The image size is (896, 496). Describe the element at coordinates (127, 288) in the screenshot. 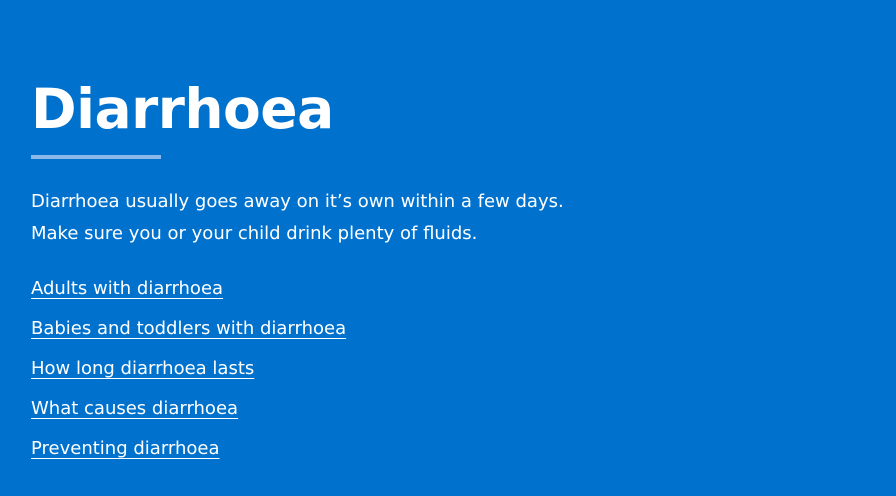

I see `link-adults-with-diarrhoea: Adults with diarrhoea` at that location.